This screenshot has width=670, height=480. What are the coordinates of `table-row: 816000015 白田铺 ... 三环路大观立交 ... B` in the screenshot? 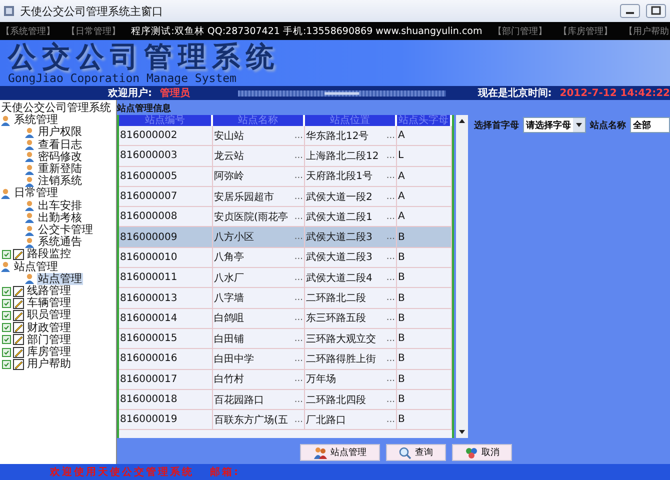 It's located at (285, 339).